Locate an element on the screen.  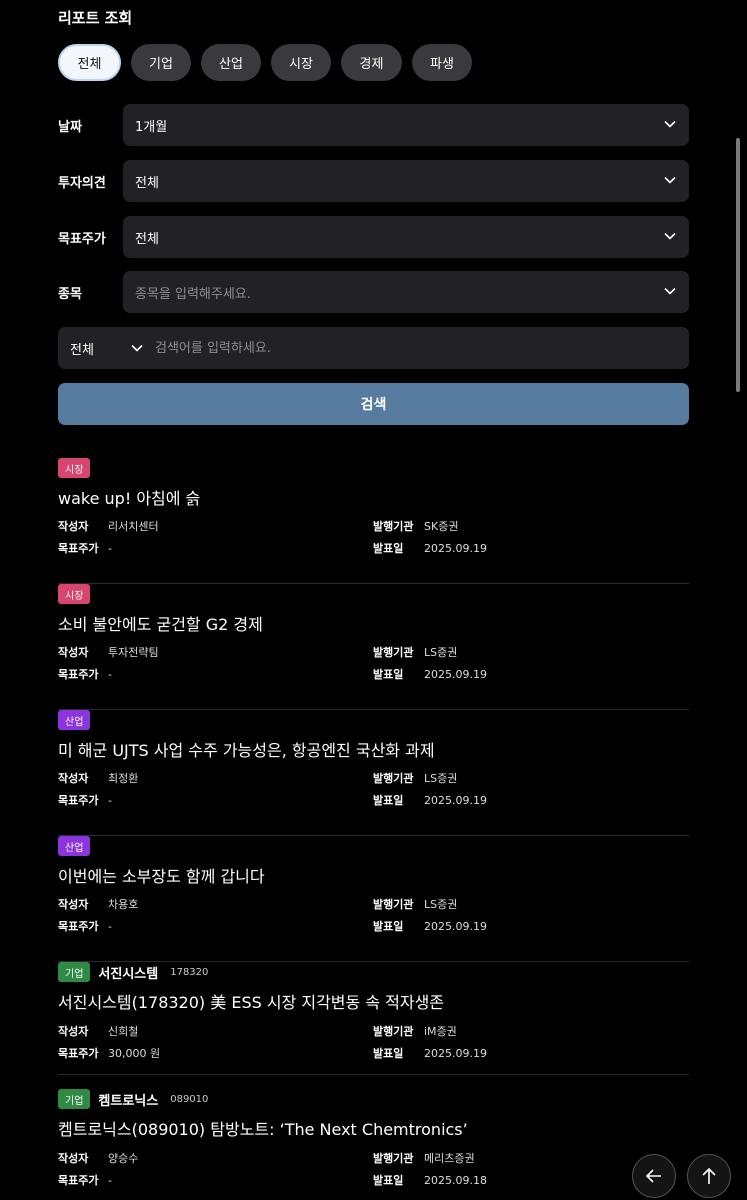
company-name: 켐트로닉스 is located at coordinates (128, 1099).